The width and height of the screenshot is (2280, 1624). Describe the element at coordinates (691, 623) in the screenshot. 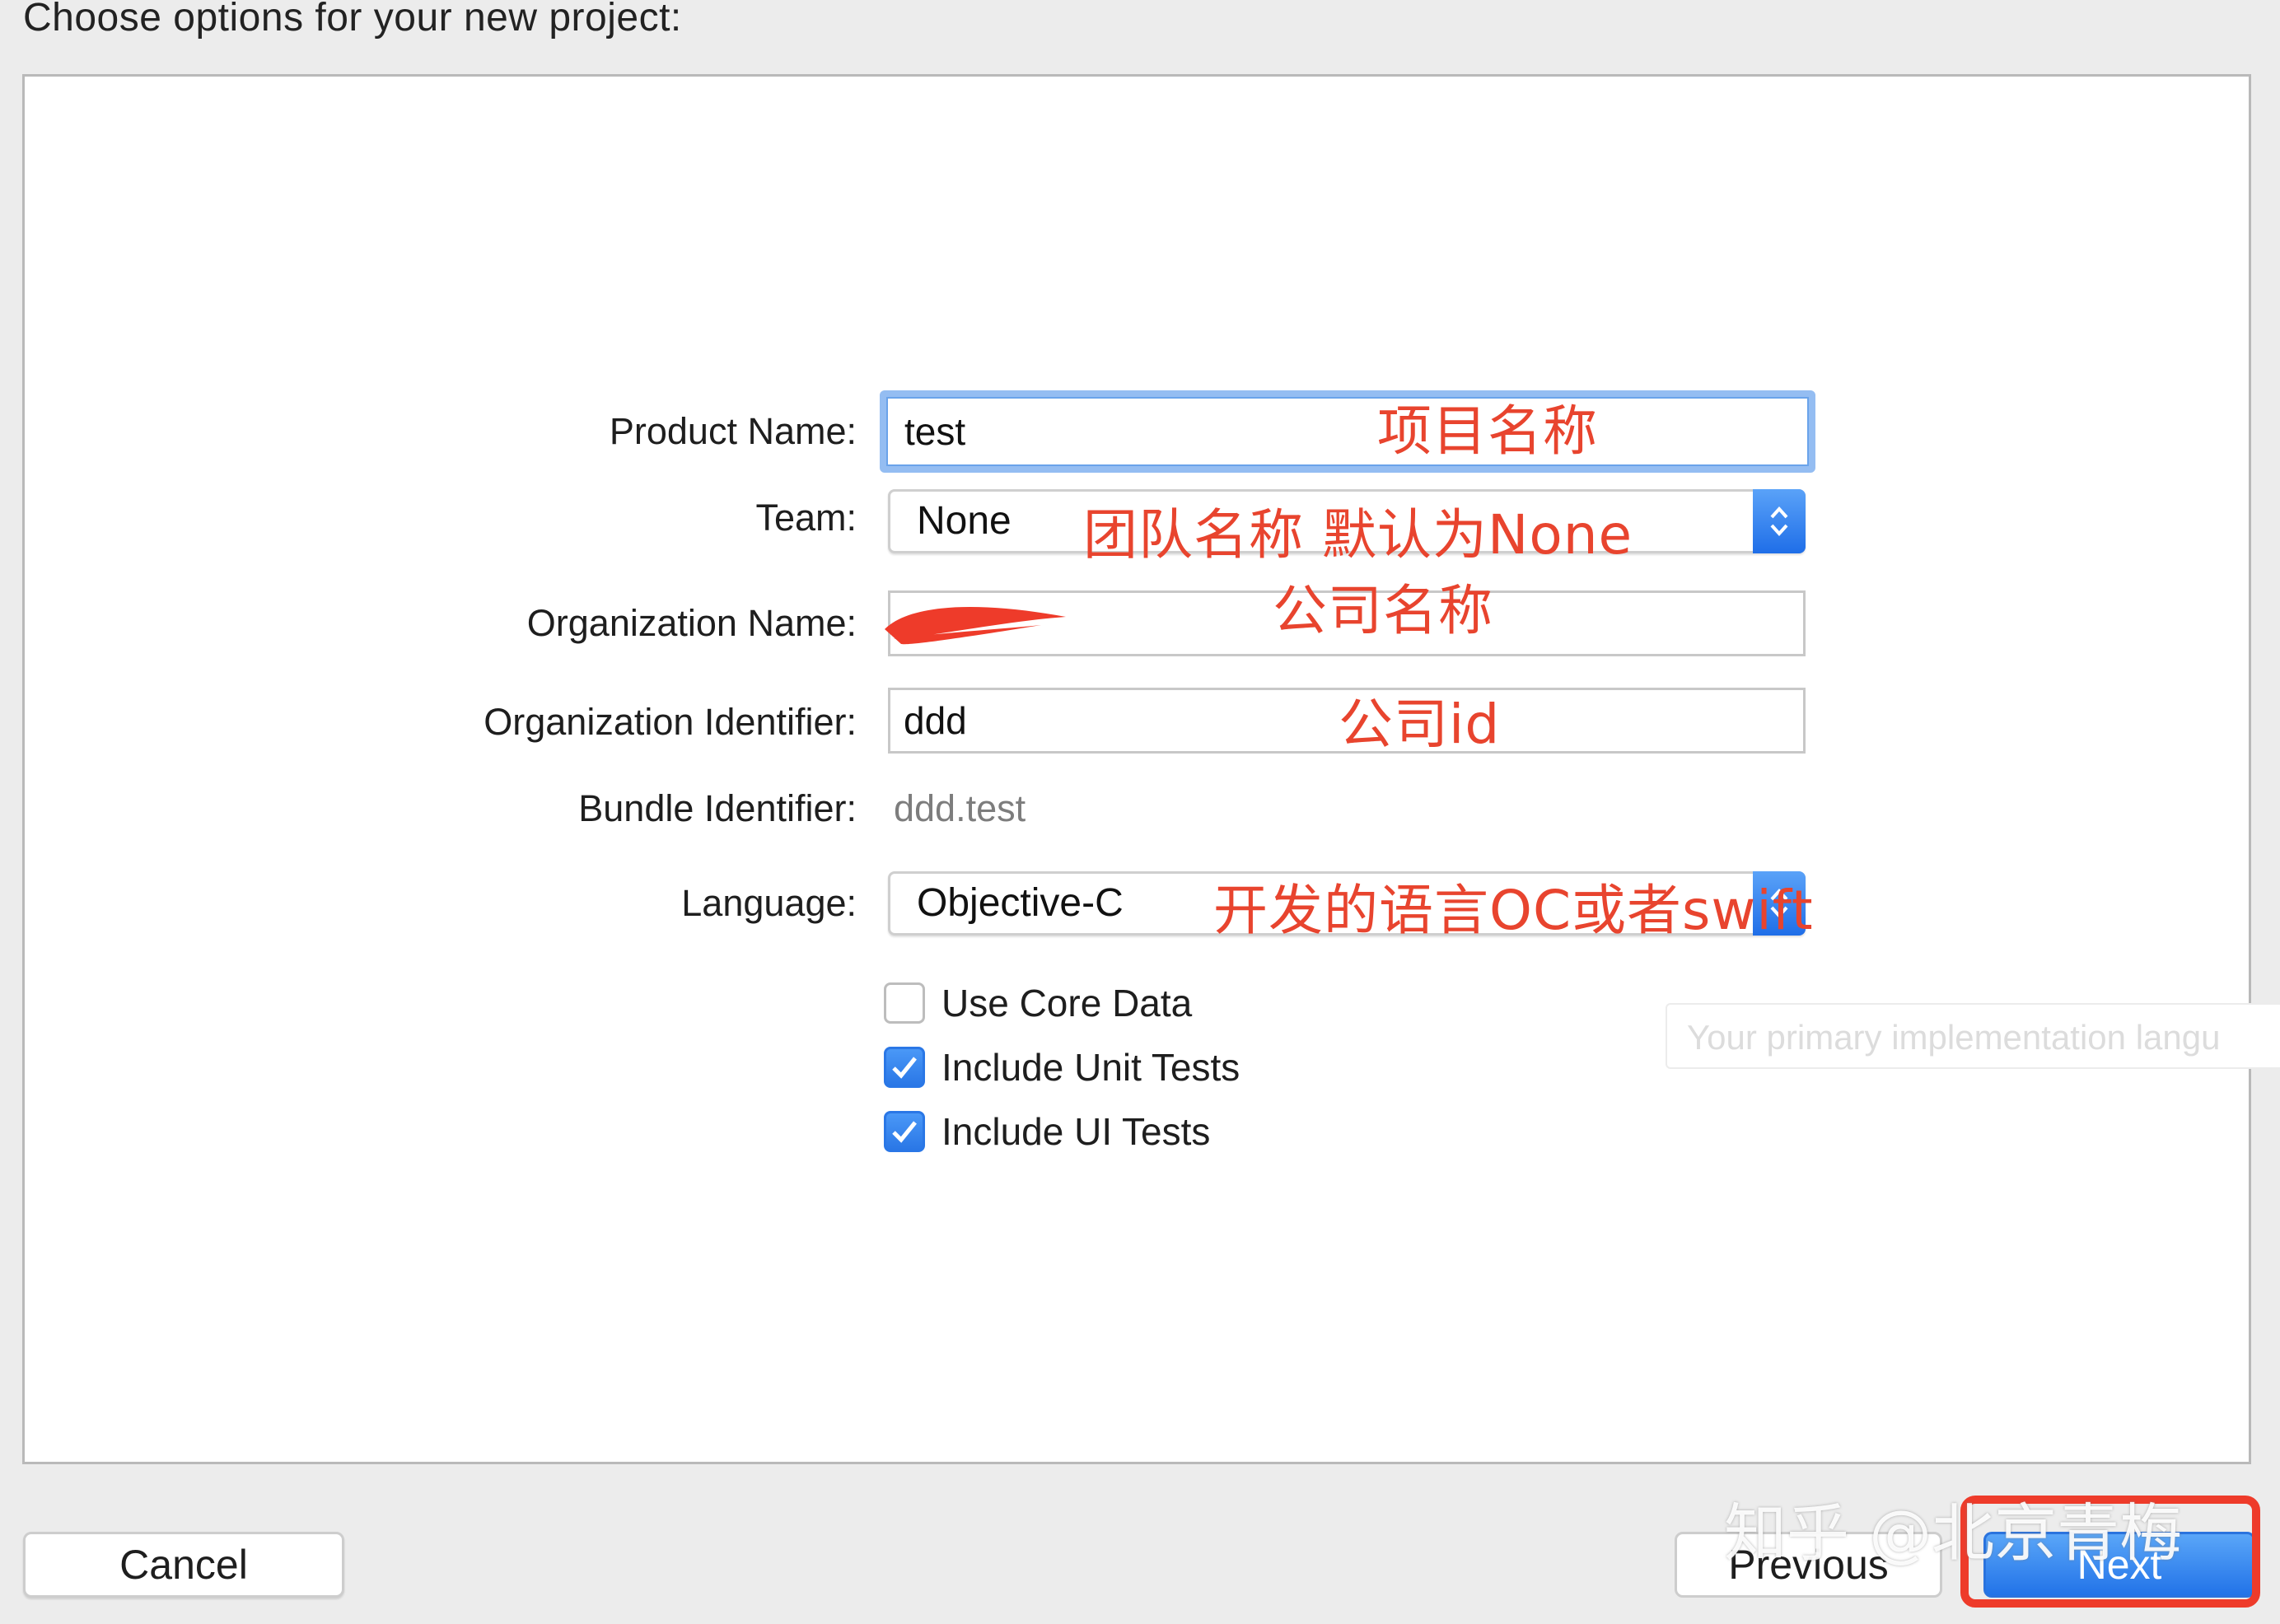

I see `organization-name-label: Organization Name:` at that location.